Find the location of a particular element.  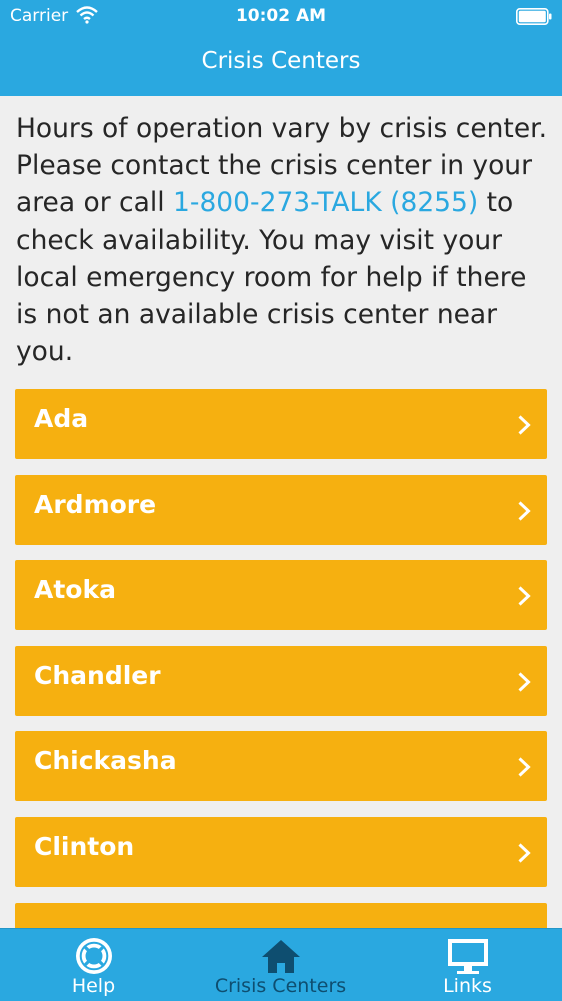

crisis-center-name: Chandler is located at coordinates (97, 675).